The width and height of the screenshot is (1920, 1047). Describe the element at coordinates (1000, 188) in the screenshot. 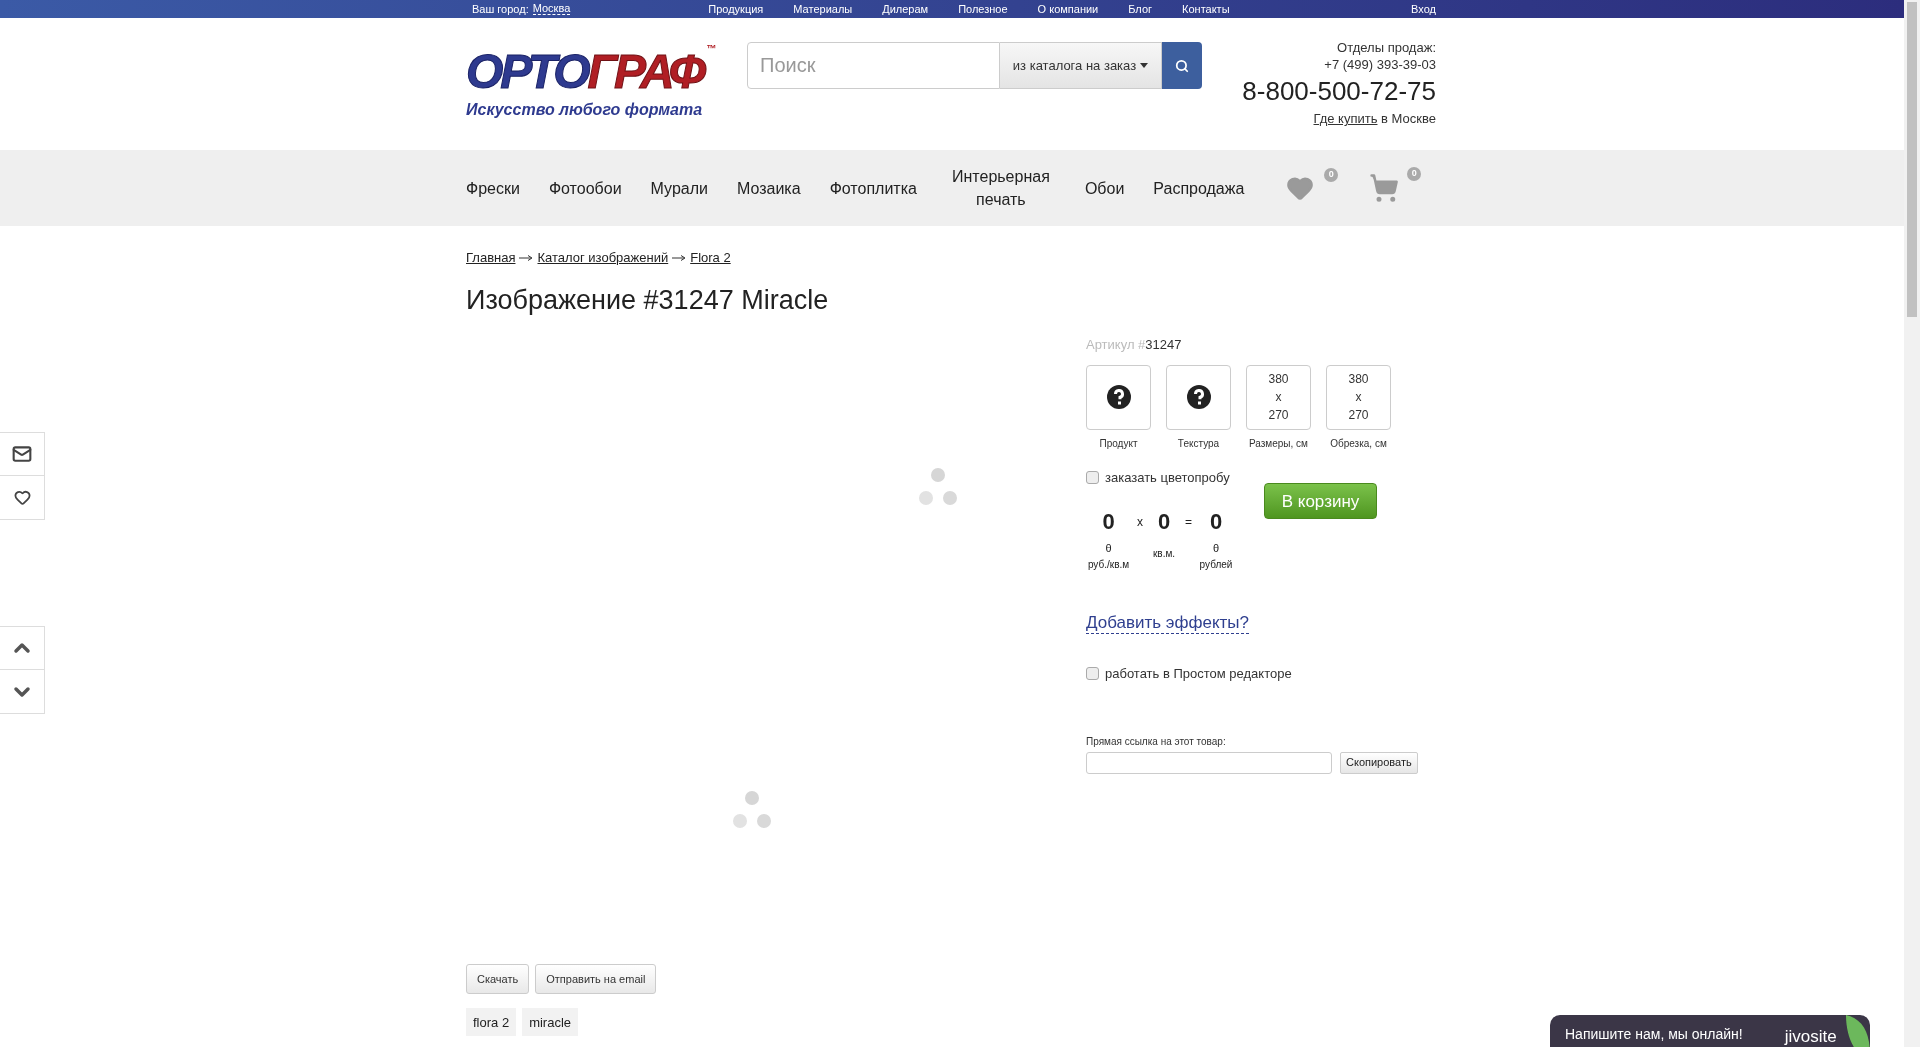

I see `nav-item: Интерьерная печать` at that location.